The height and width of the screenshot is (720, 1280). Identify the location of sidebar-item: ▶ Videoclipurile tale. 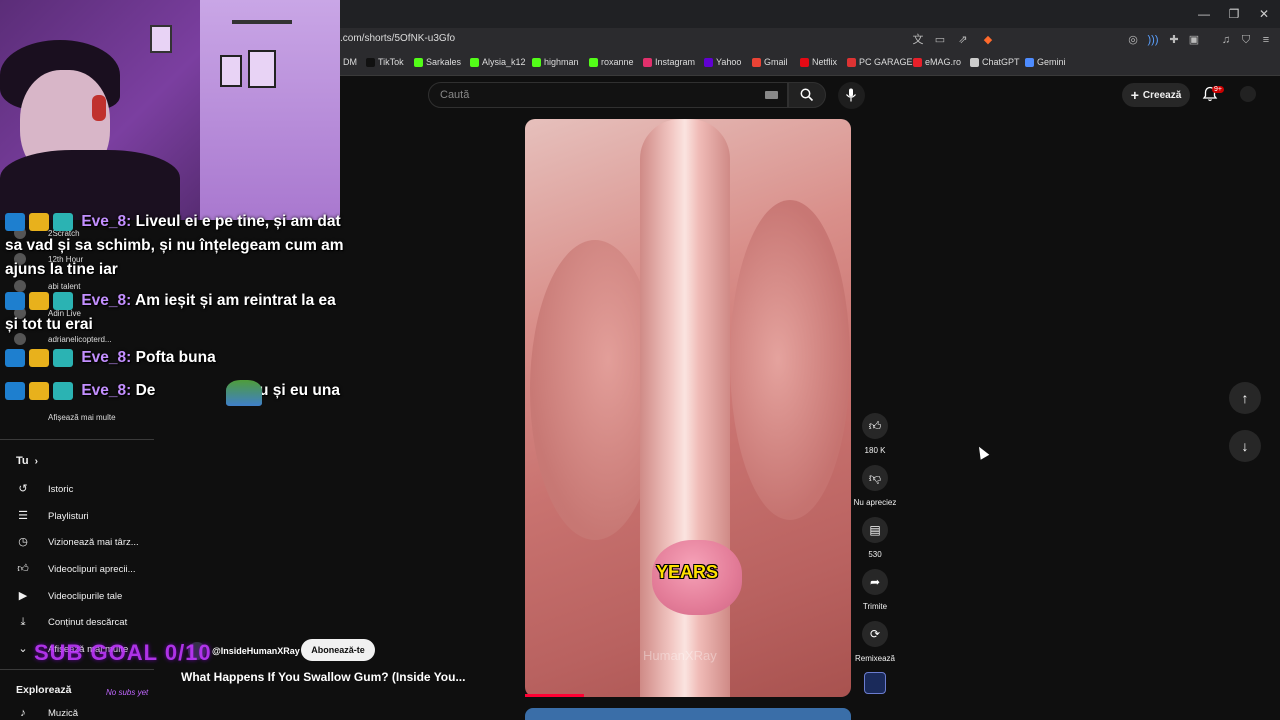
(69, 596).